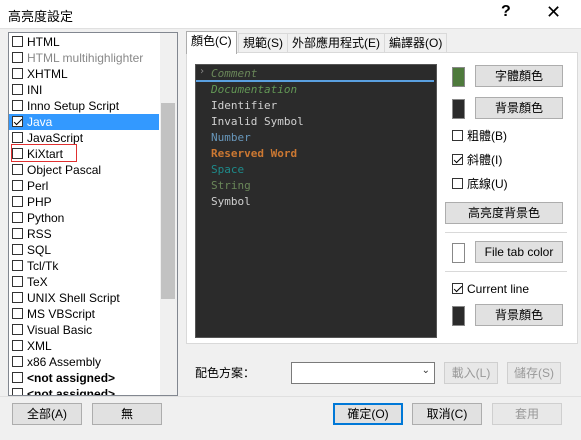 This screenshot has height=440, width=581. Describe the element at coordinates (84, 74) in the screenshot. I see `language-list-item: XHTML` at that location.